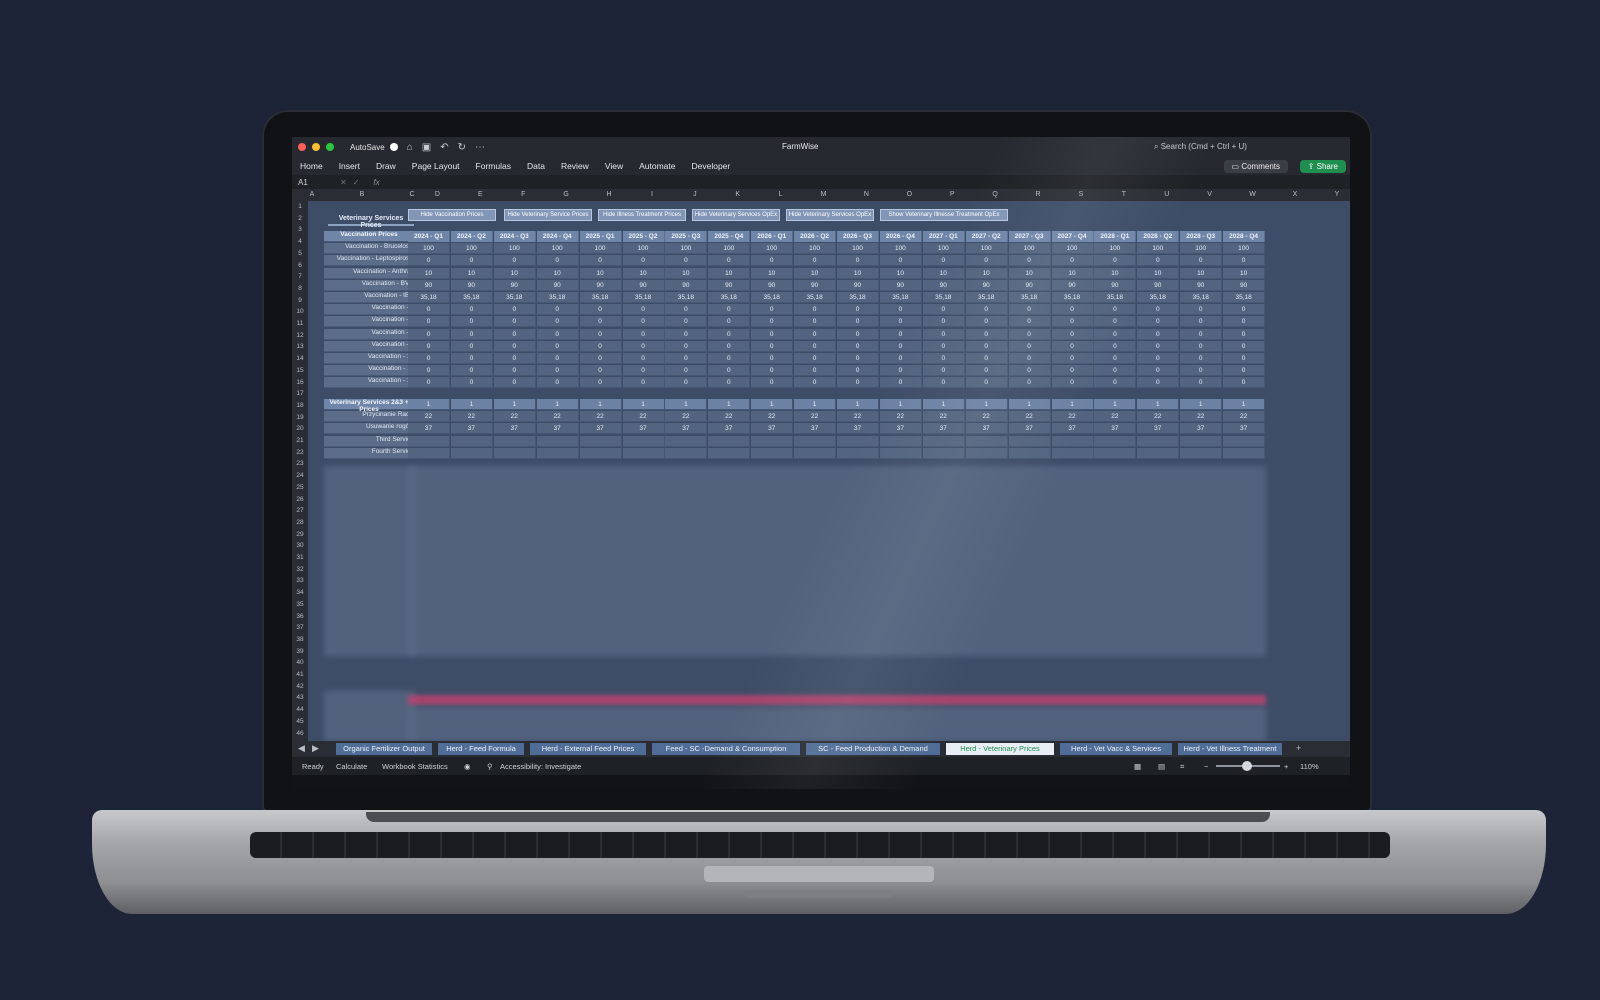 This screenshot has height=1000, width=1600. Describe the element at coordinates (600, 236) in the screenshot. I see `quarter-header: 2025 - Q1` at that location.